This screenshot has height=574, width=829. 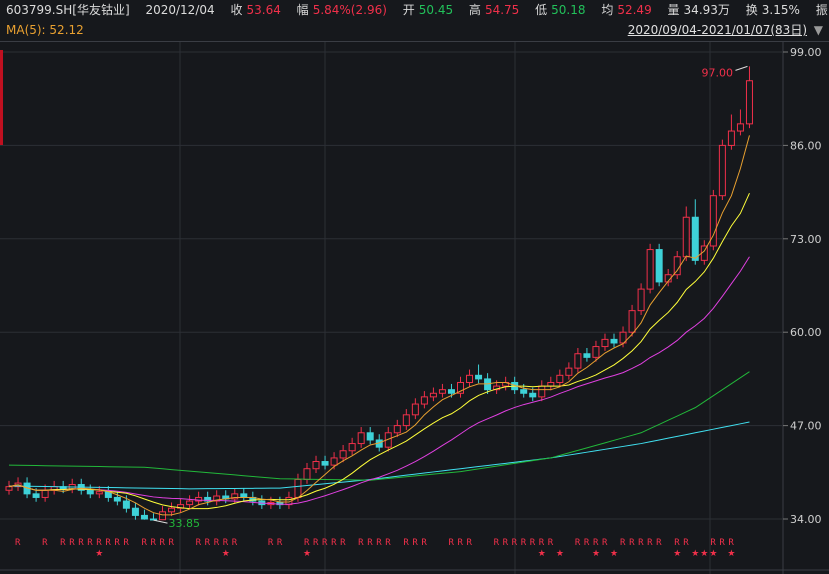 I want to click on high-value: 54.75, so click(x=502, y=10).